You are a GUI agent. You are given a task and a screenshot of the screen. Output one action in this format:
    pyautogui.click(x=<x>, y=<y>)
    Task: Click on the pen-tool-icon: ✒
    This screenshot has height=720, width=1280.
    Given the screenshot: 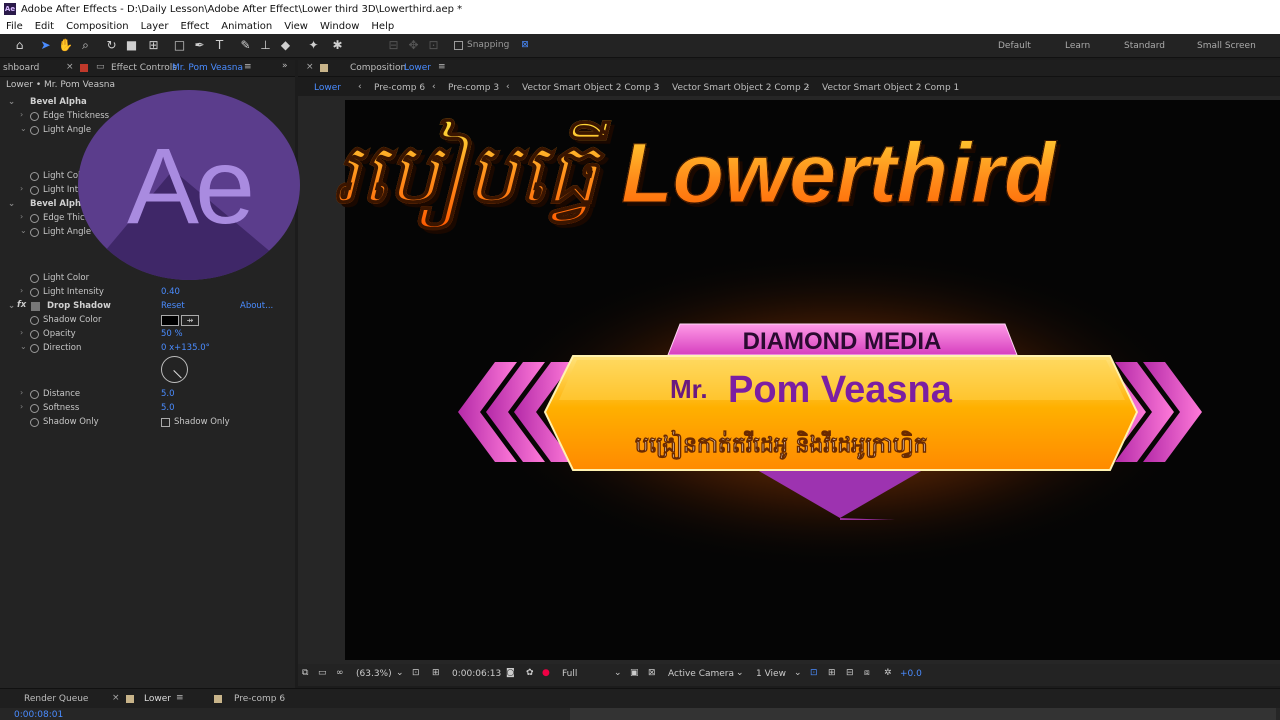 What is the action you would take?
    pyautogui.click(x=199, y=45)
    